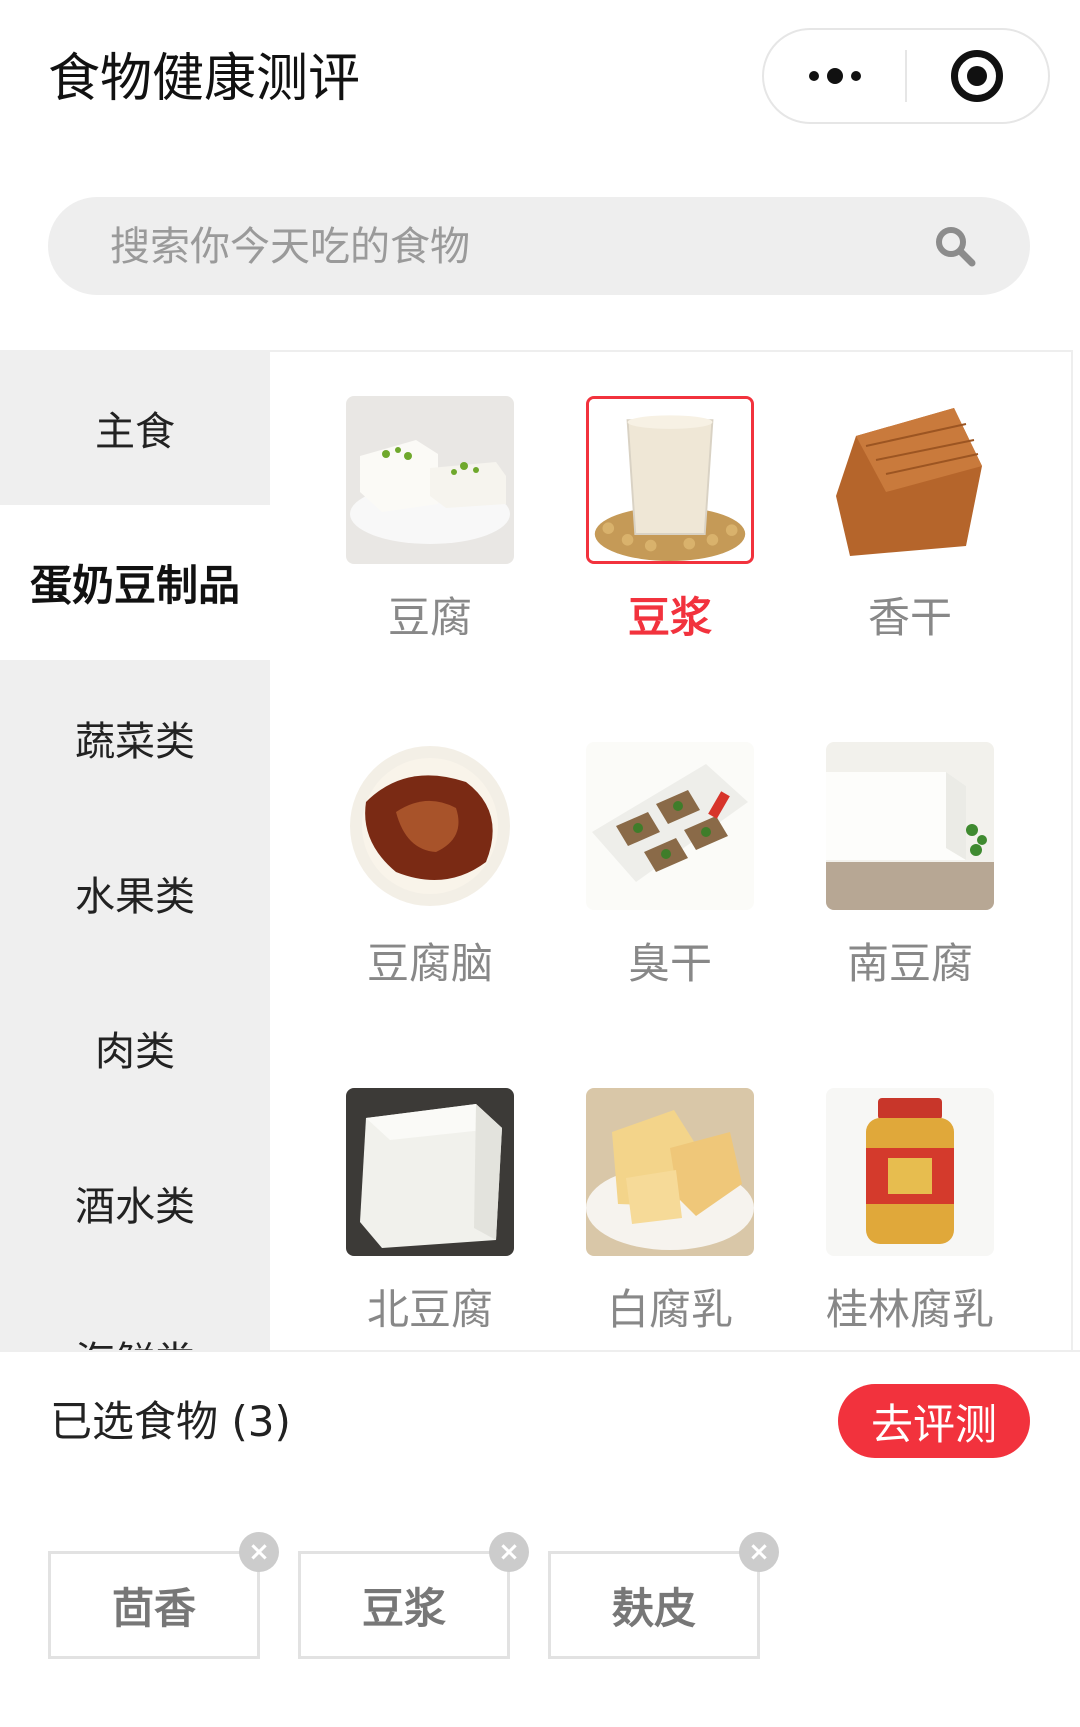 Image resolution: width=1080 pixels, height=1727 pixels. Describe the element at coordinates (429, 617) in the screenshot. I see `food-name: 豆腐` at that location.